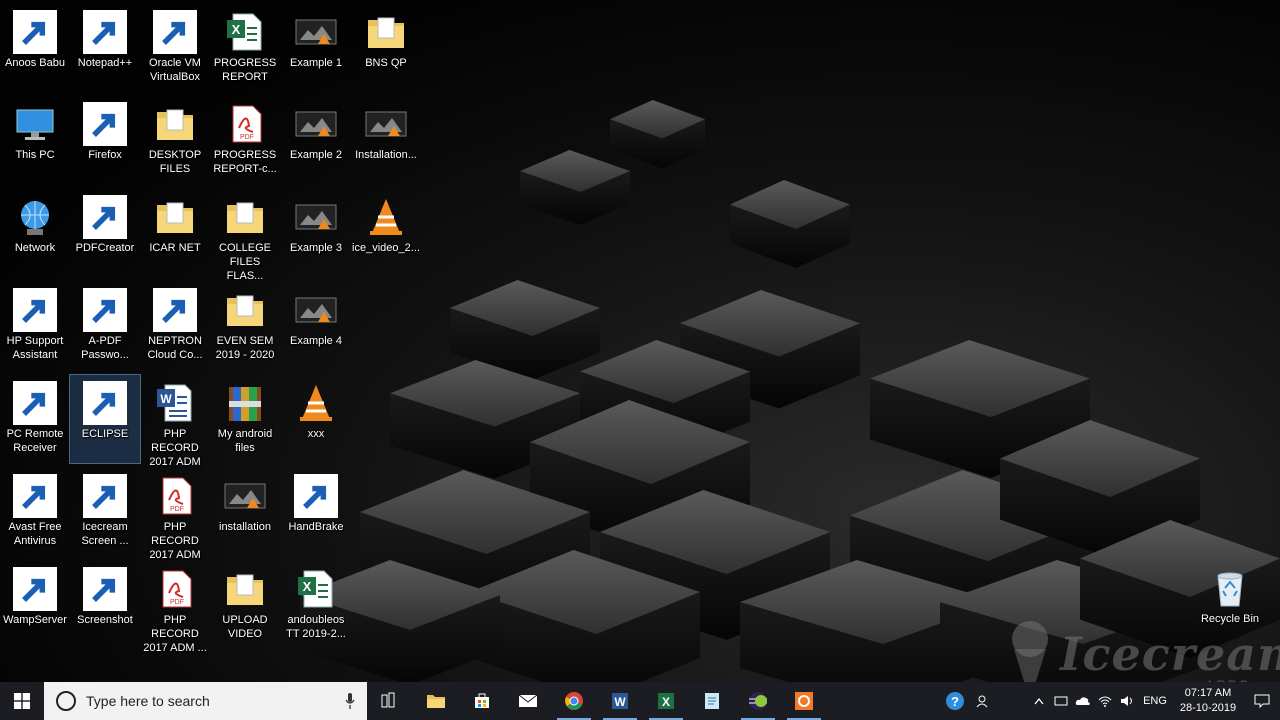 The height and width of the screenshot is (720, 1280). Describe the element at coordinates (574, 701) in the screenshot. I see `taskbar-chrome` at that location.